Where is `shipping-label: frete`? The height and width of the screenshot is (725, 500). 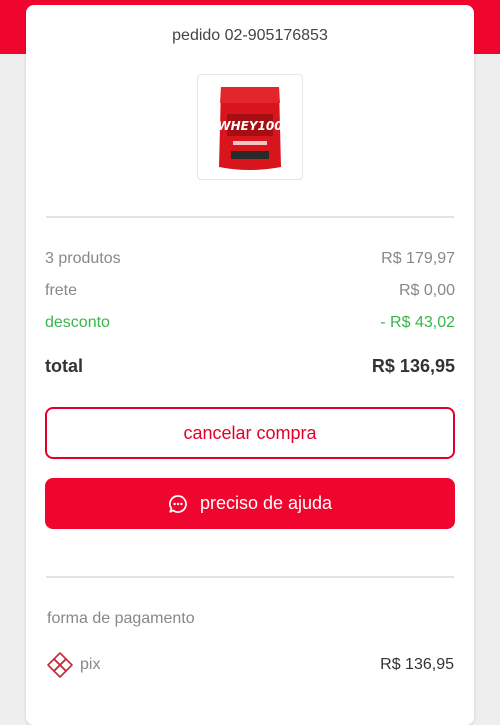
shipping-label: frete is located at coordinates (61, 290).